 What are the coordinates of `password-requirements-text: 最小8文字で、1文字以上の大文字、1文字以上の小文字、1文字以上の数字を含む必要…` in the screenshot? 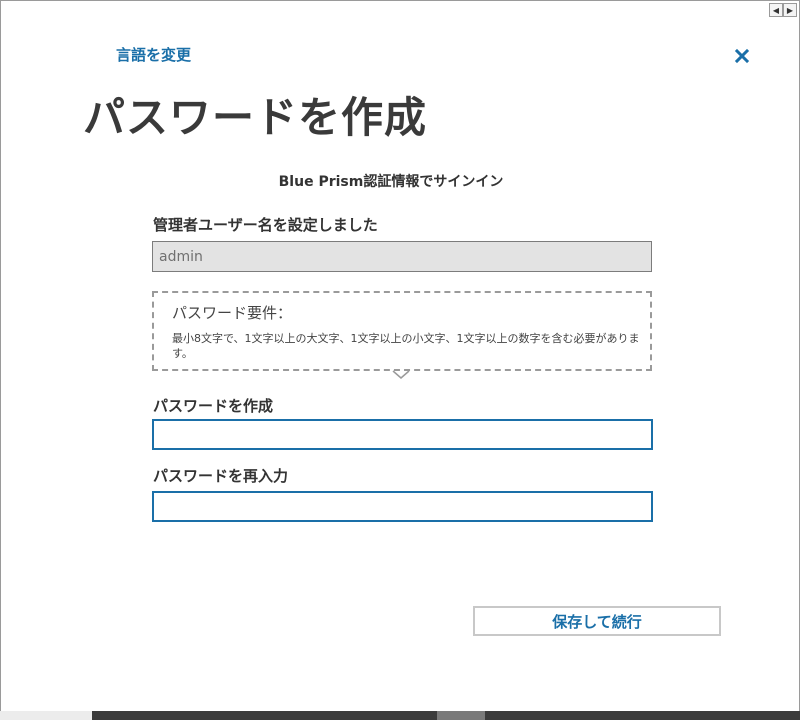 It's located at (406, 346).